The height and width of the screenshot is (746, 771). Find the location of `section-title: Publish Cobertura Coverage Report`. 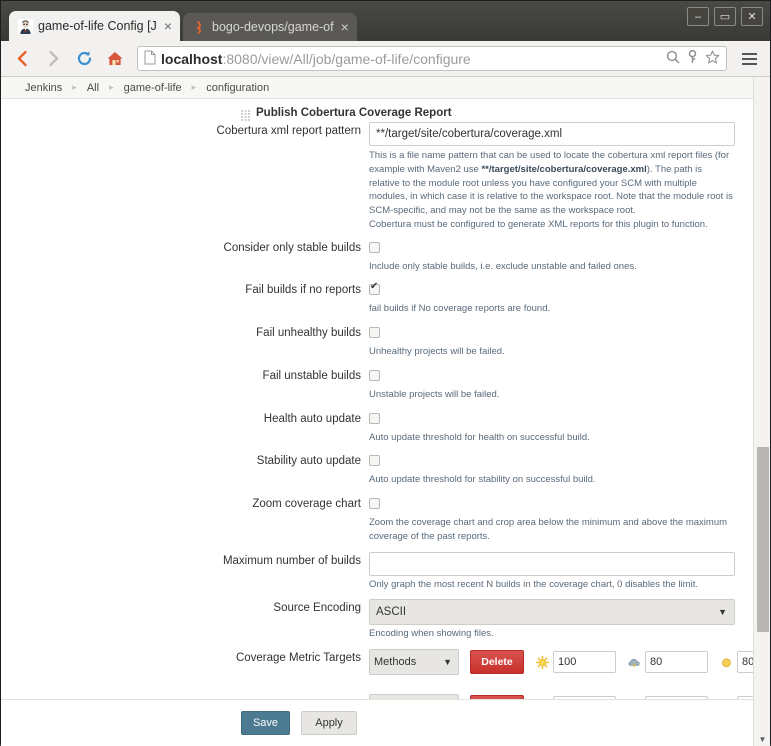

section-title: Publish Cobertura Coverage Report is located at coordinates (354, 113).